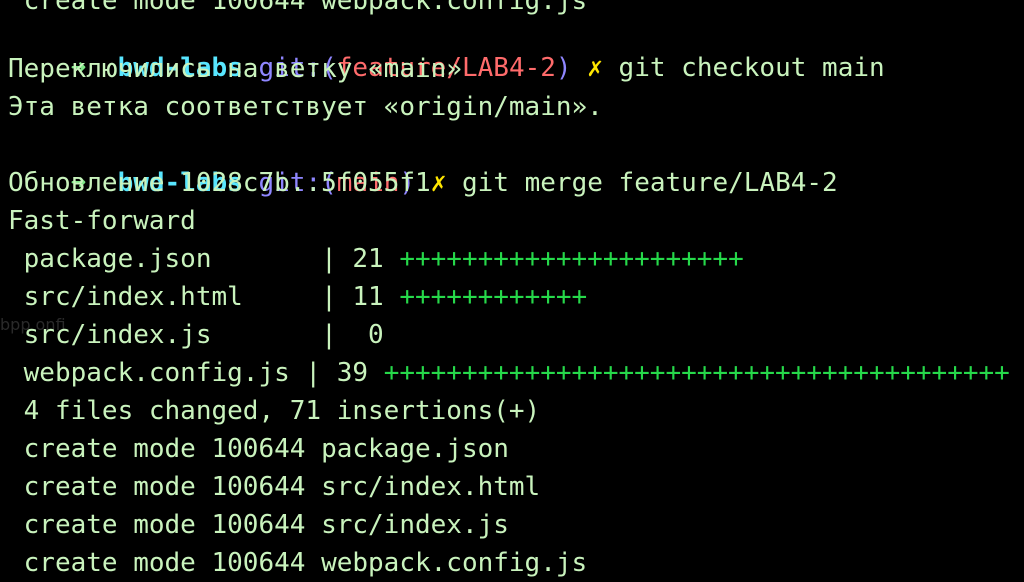 Image resolution: width=1024 pixels, height=582 pixels. I want to click on terminal-output-line: Fast-forward, so click(102, 221).